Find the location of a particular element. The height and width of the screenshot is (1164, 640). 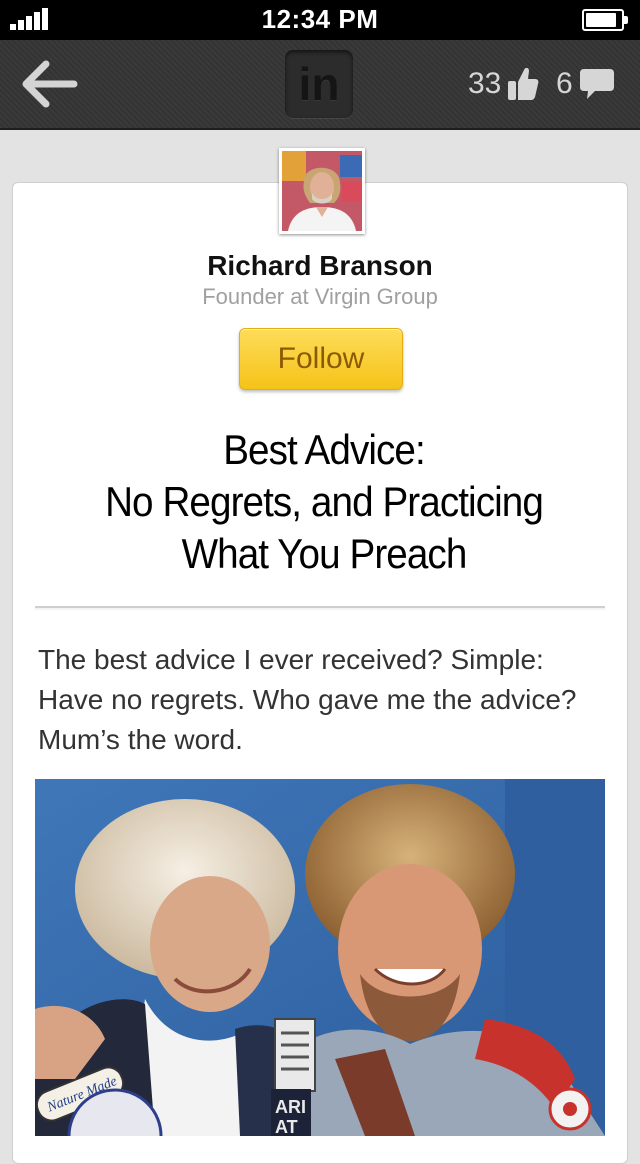

battery-icon is located at coordinates (605, 20).